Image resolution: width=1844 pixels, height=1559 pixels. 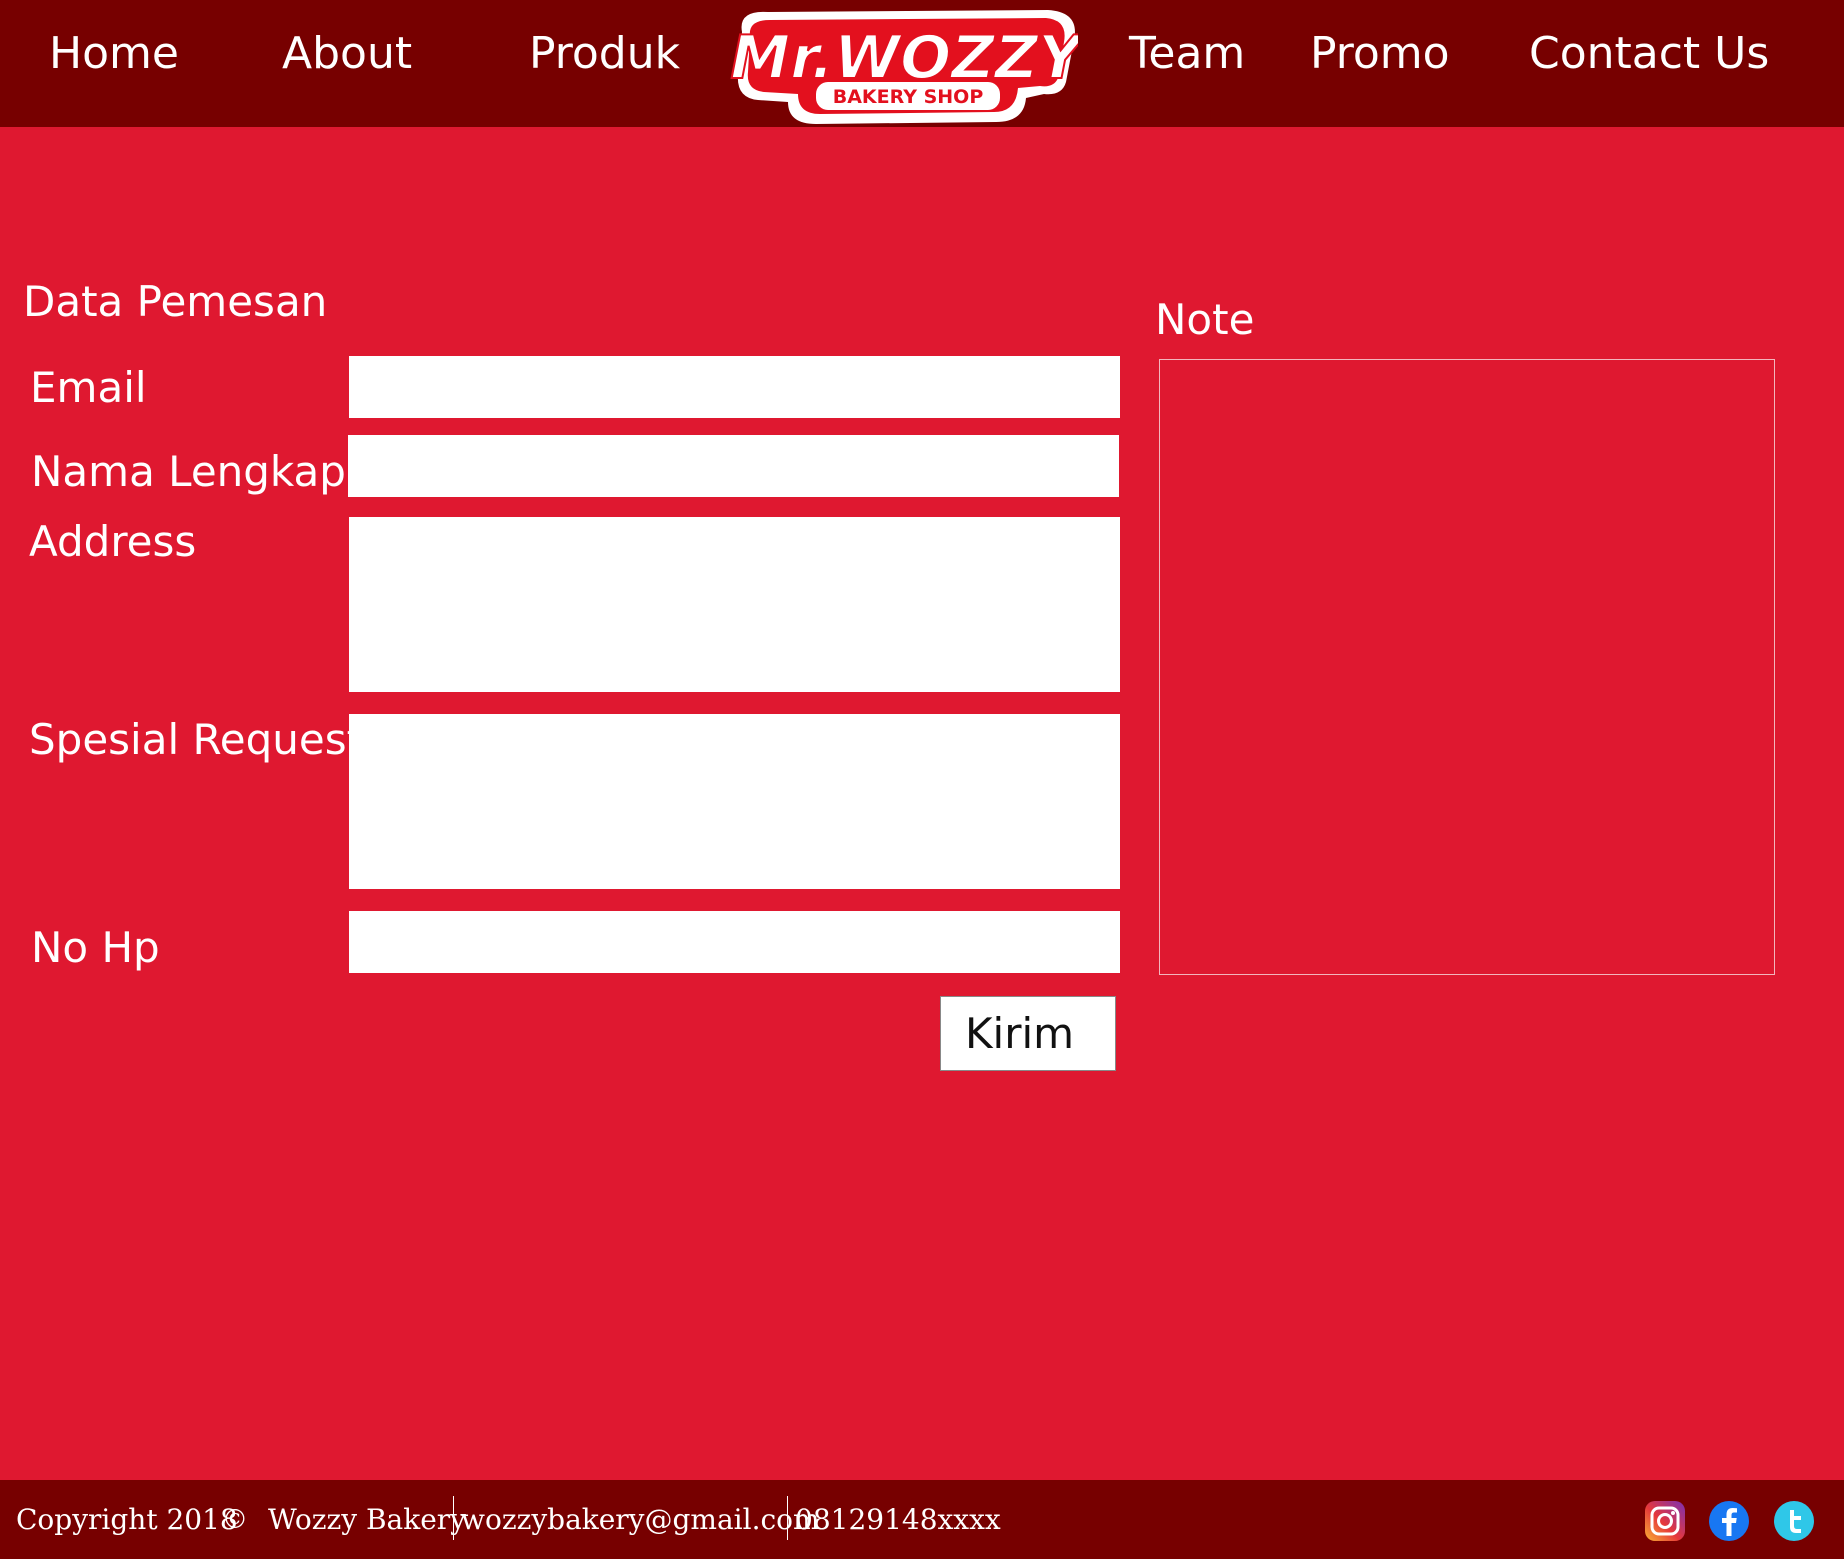 I want to click on nav-about: About, so click(x=347, y=54).